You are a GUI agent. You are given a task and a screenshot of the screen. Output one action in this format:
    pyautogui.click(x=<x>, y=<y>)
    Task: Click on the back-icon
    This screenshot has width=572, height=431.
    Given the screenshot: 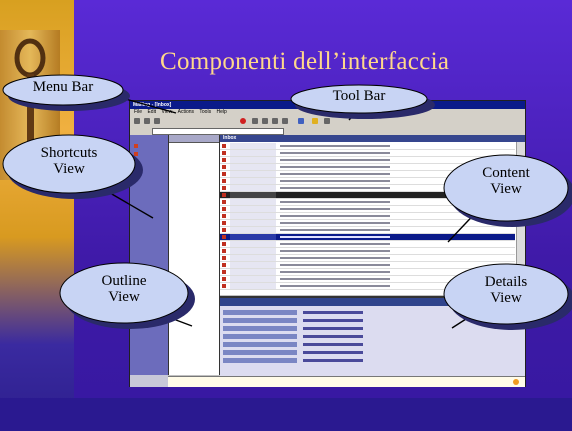 What is the action you would take?
    pyautogui.click(x=275, y=121)
    